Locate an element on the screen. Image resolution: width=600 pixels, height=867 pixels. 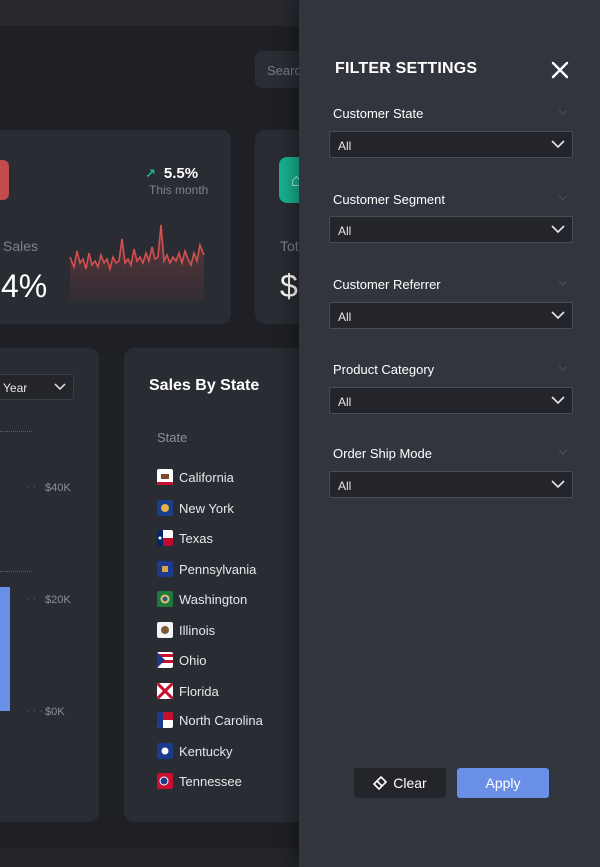
state-row: Pennsylvania is located at coordinates (206, 569).